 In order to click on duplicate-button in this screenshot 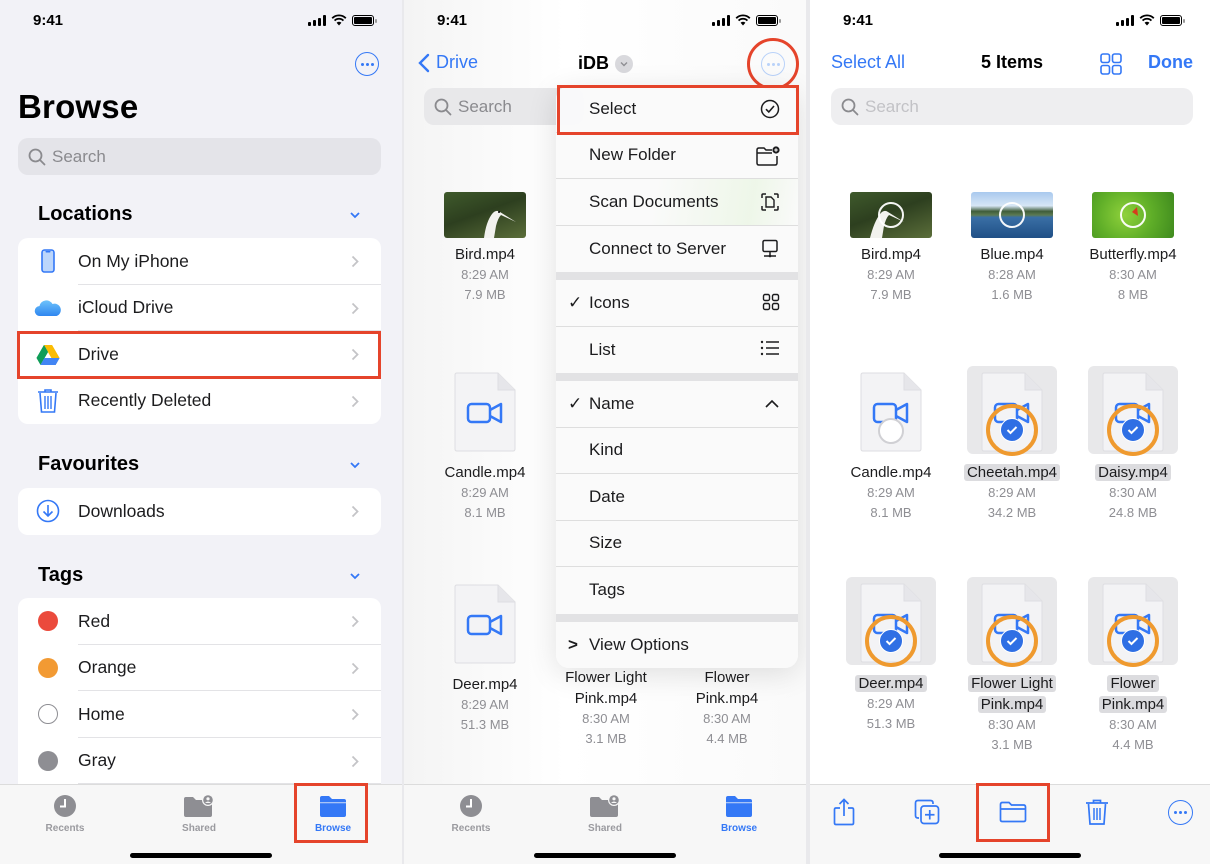, I will do `click(927, 812)`.